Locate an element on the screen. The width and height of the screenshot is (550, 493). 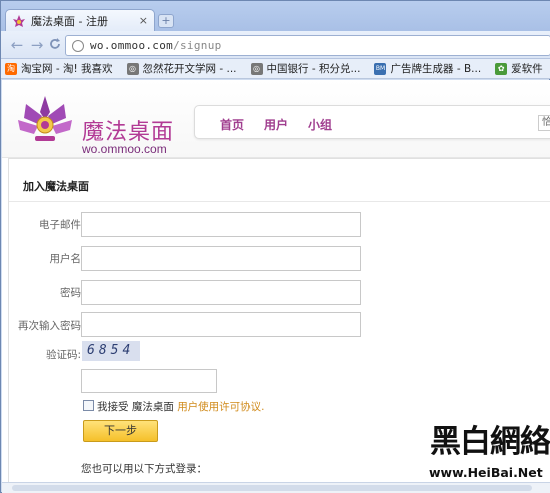
nav-groups: 小组 is located at coordinates (320, 124).